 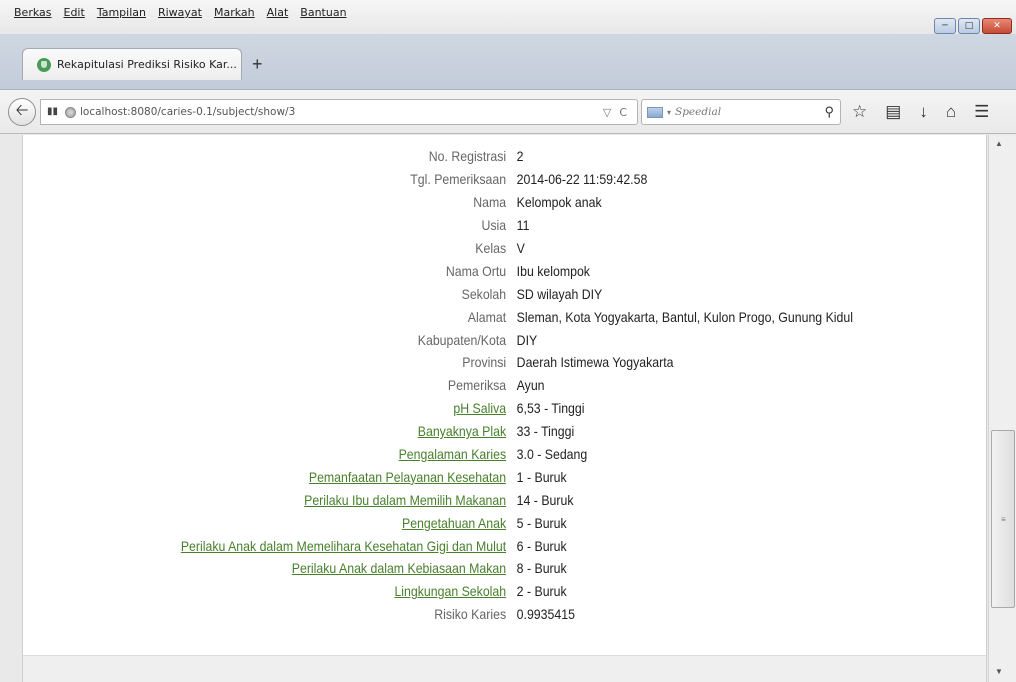 I want to click on property-row: Pengalaman Karies 3.0 - Sedang, so click(x=508, y=454).